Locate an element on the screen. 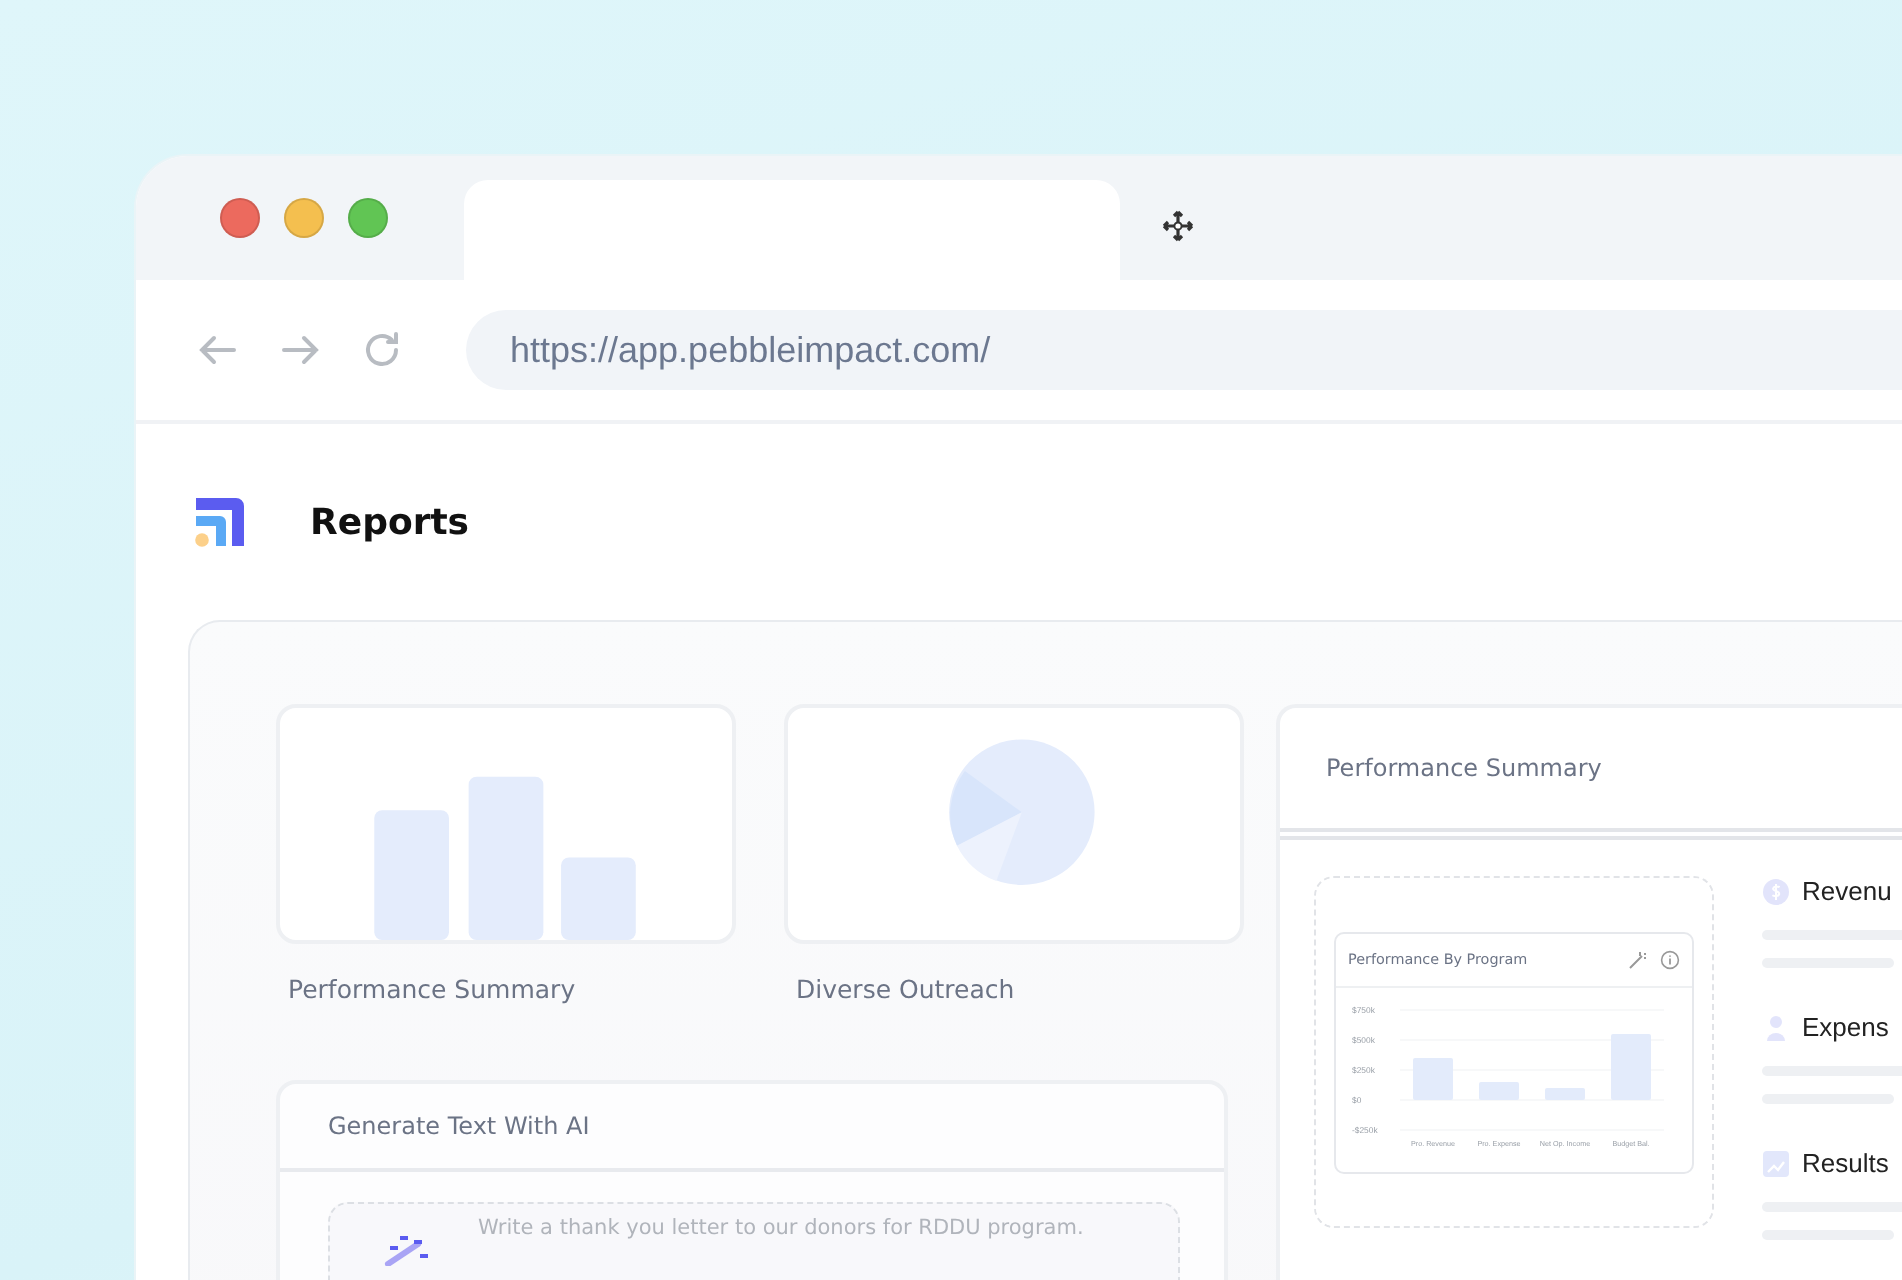  person-icon is located at coordinates (1776, 1027).